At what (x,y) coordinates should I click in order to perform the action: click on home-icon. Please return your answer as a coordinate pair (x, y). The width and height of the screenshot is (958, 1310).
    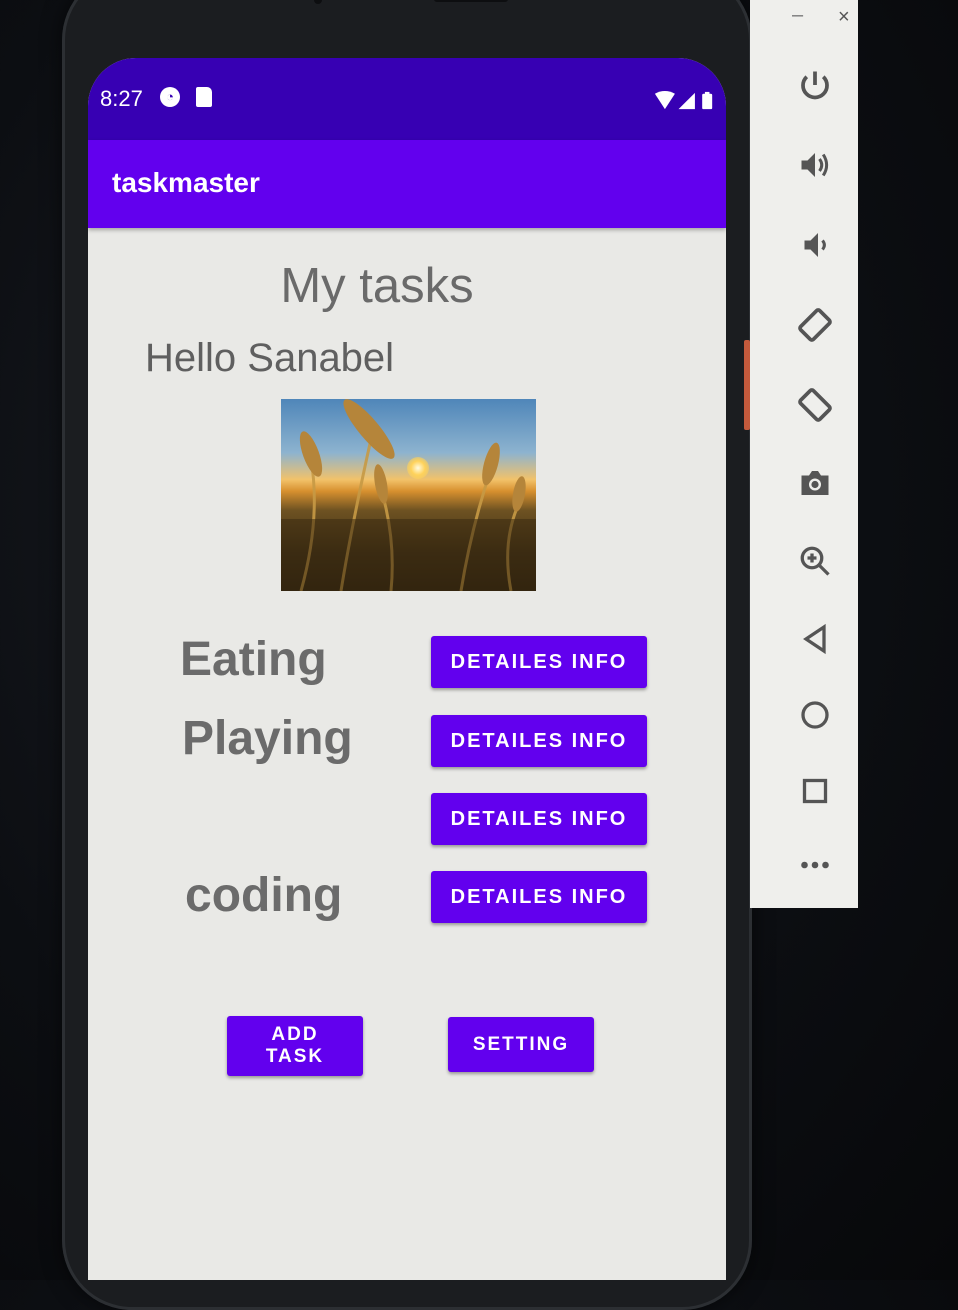
    Looking at the image, I should click on (815, 715).